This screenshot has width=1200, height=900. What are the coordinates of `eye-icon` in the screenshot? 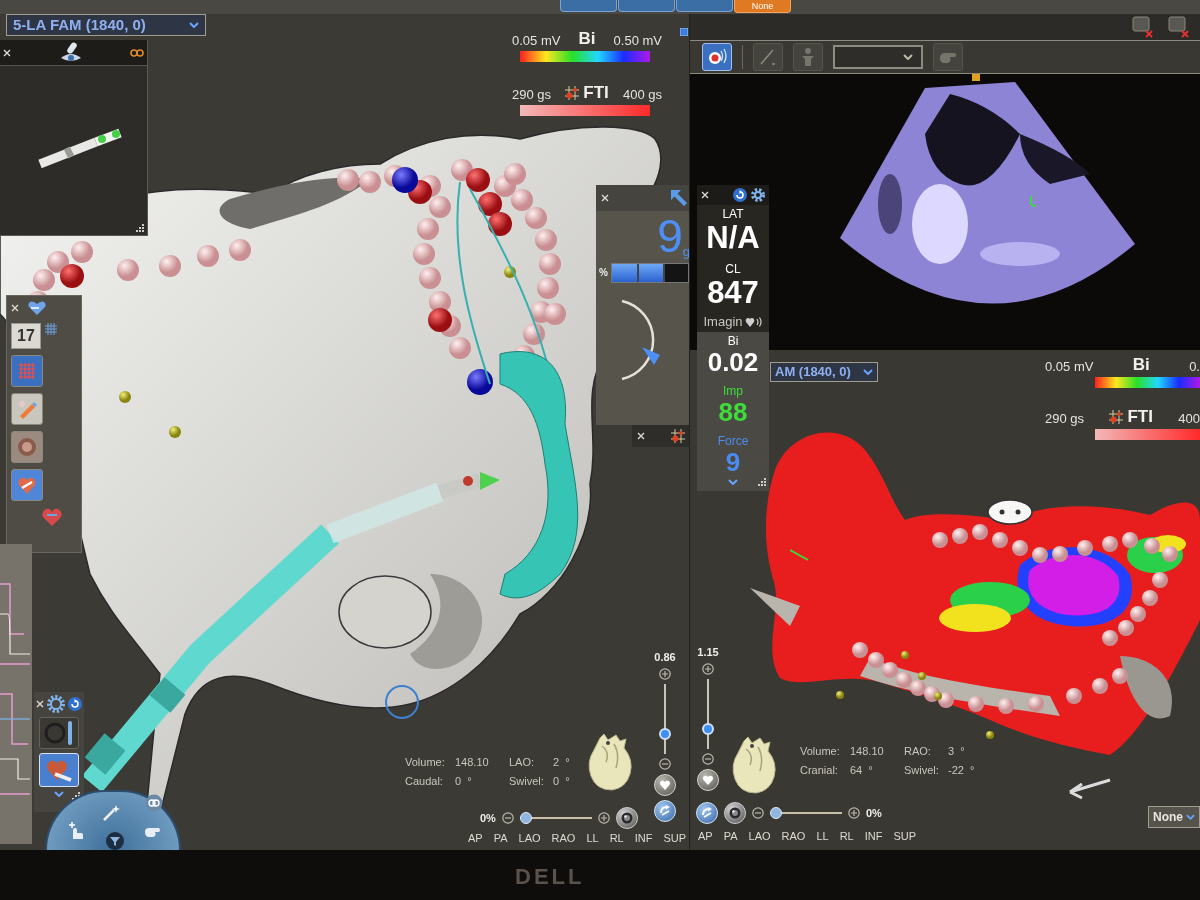 It's located at (70, 52).